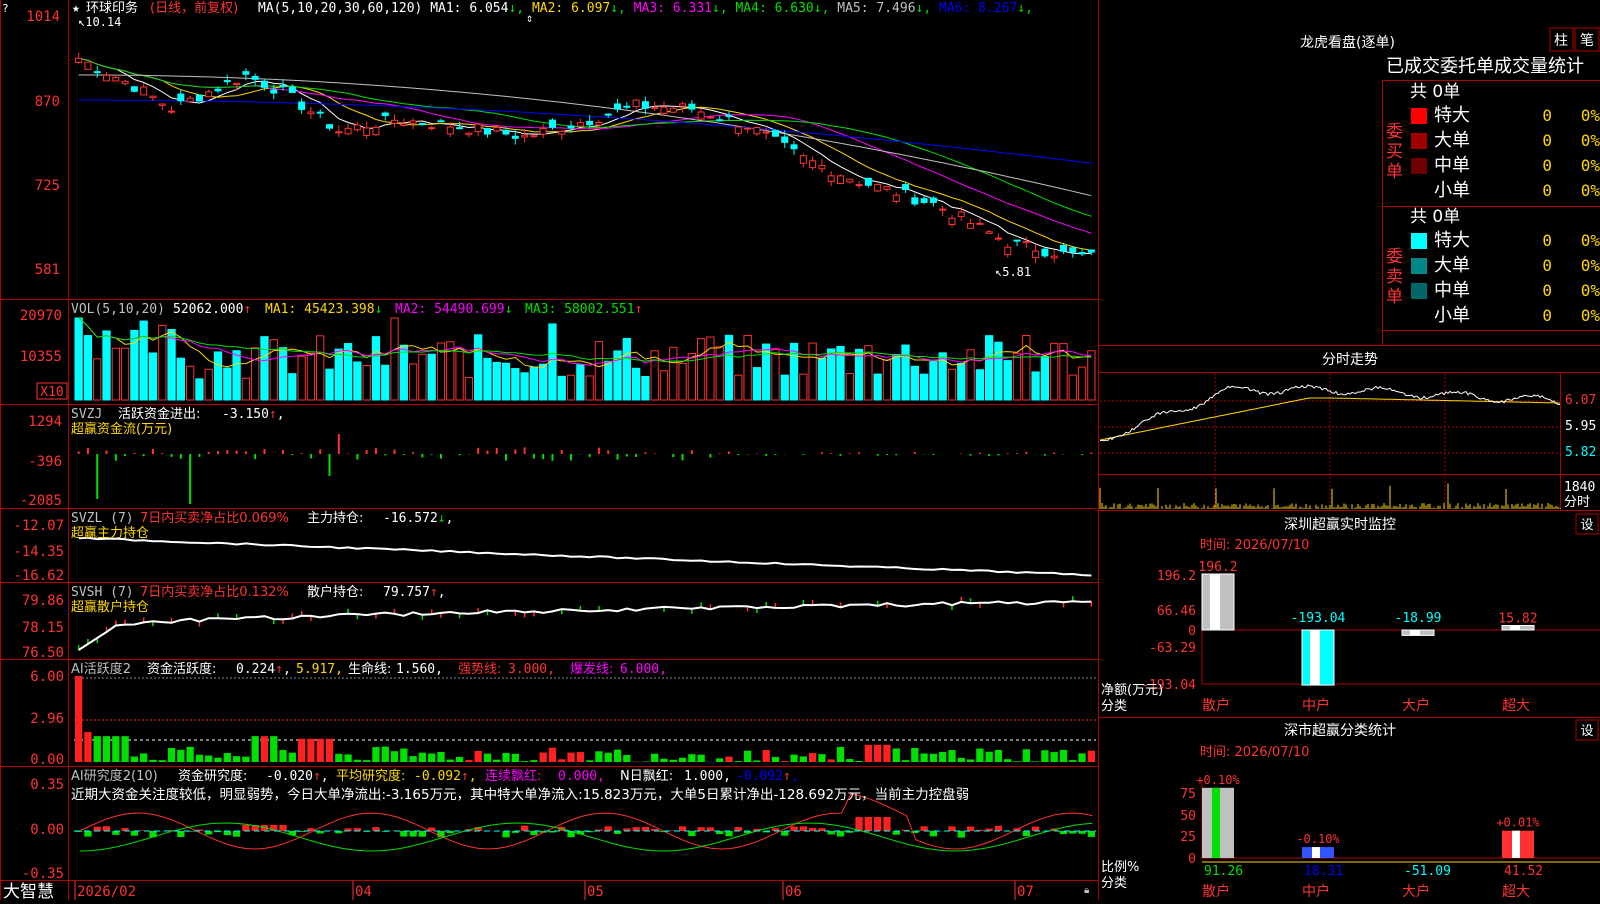  What do you see at coordinates (585, 625) in the screenshot?
I see `svsh-line` at bounding box center [585, 625].